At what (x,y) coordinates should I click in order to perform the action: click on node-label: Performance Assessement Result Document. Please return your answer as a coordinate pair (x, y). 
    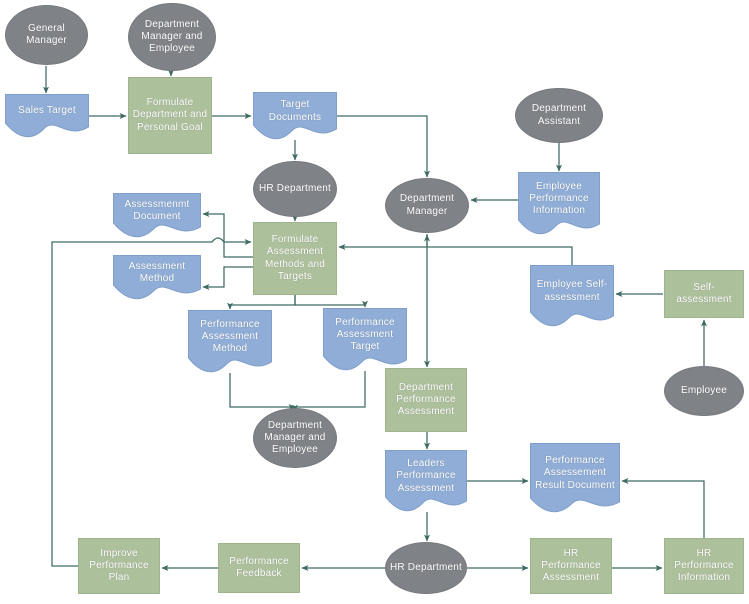
    Looking at the image, I should click on (575, 478).